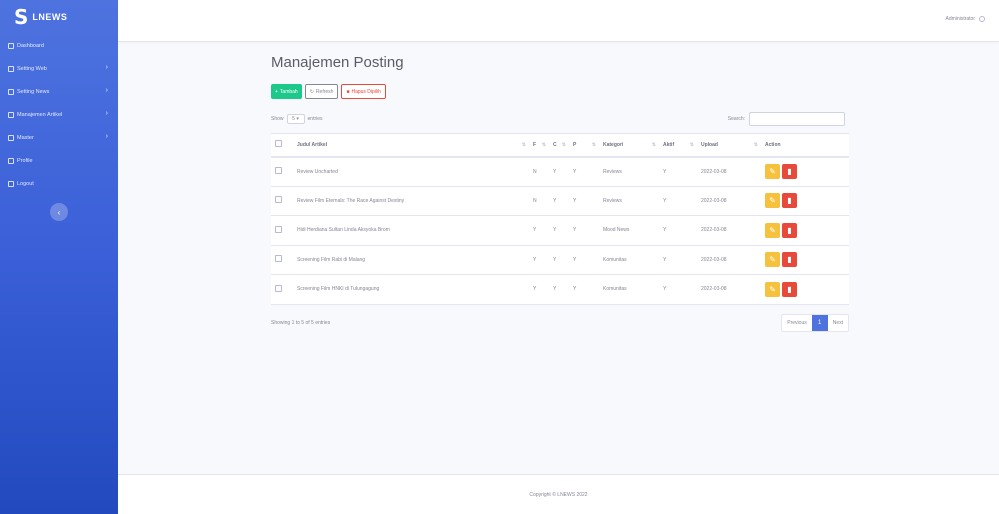 The width and height of the screenshot is (999, 514). Describe the element at coordinates (560, 91) in the screenshot. I see `action-buttons: + Tambah ↻ Refresh ■ Hapus Dipilih` at that location.